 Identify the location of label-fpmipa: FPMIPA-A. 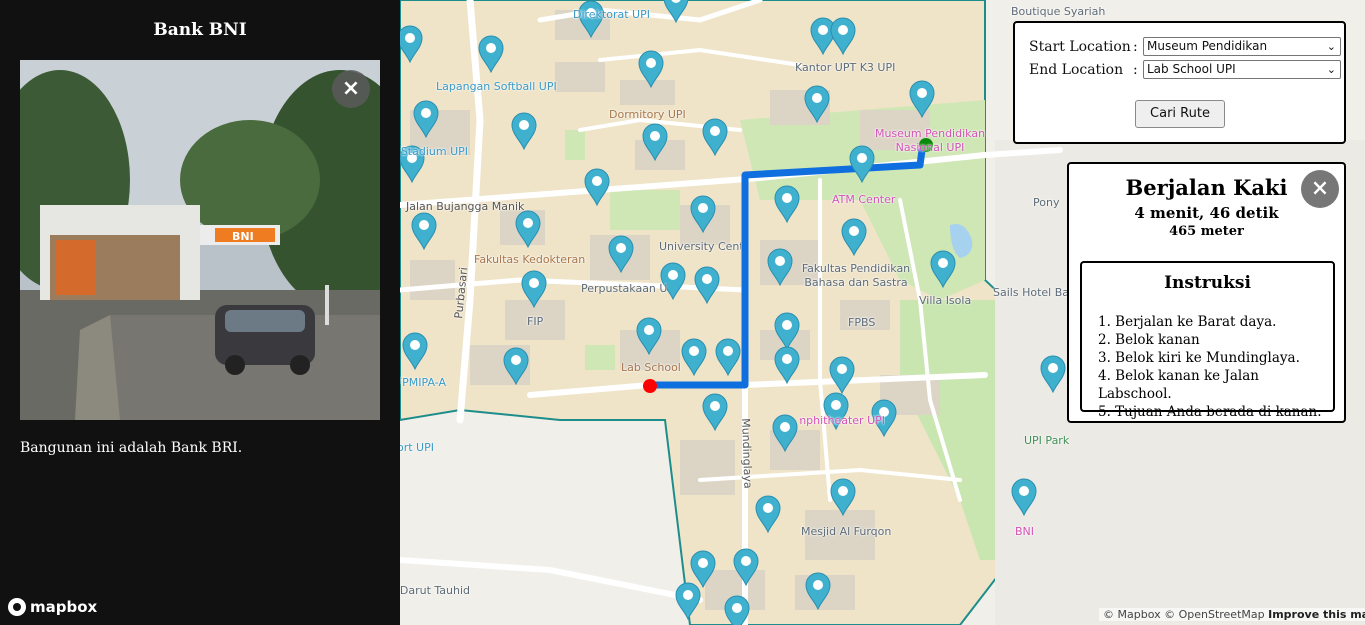
(423, 382).